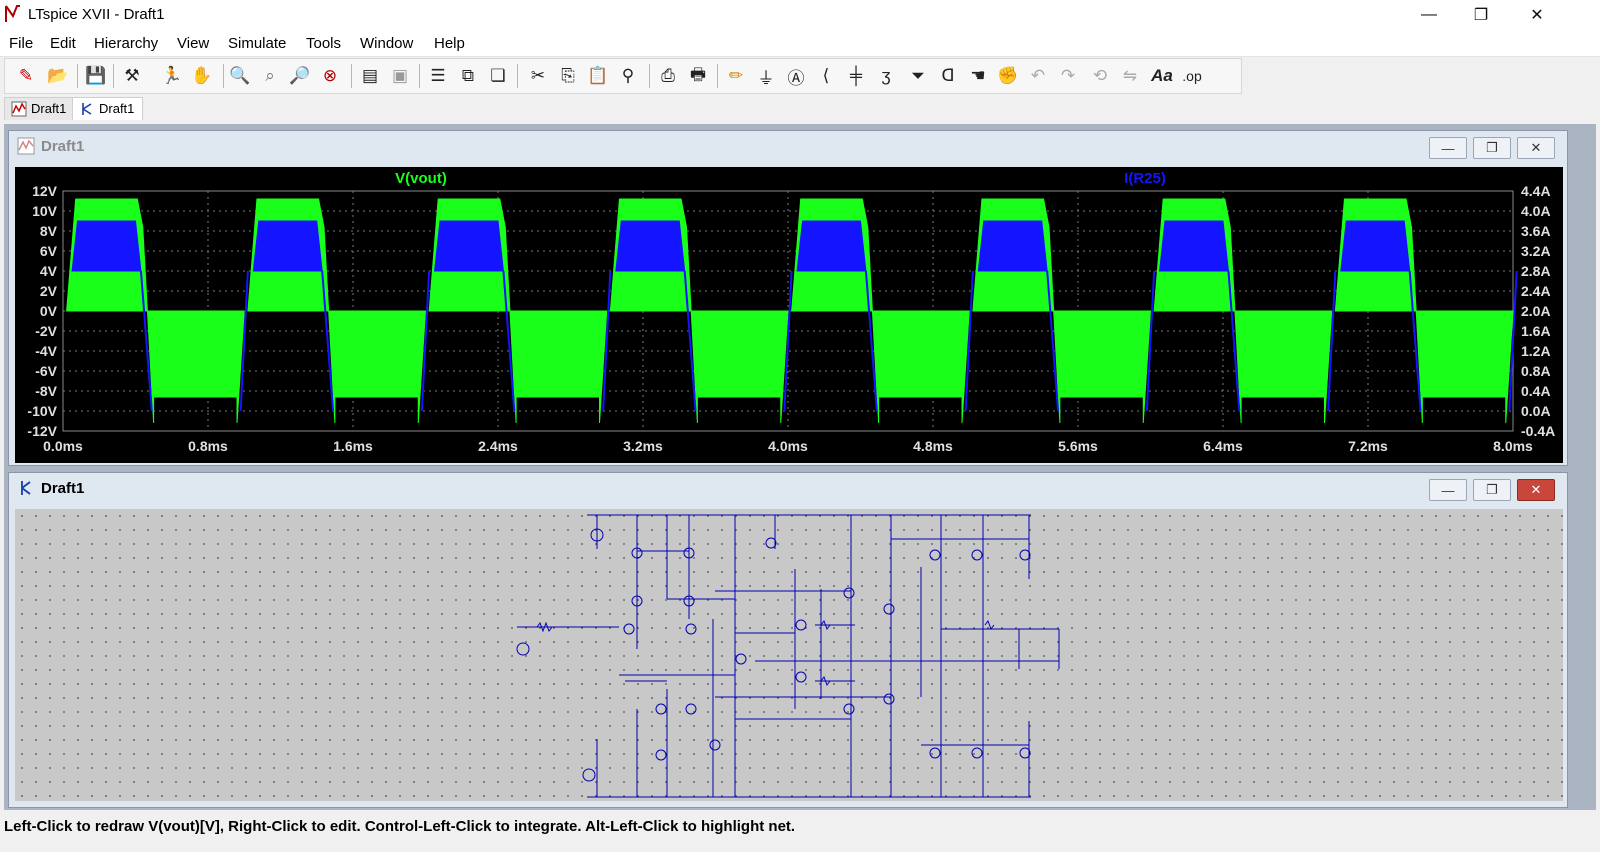  What do you see at coordinates (1448, 490) in the screenshot?
I see `schematic-minimize-button: —` at bounding box center [1448, 490].